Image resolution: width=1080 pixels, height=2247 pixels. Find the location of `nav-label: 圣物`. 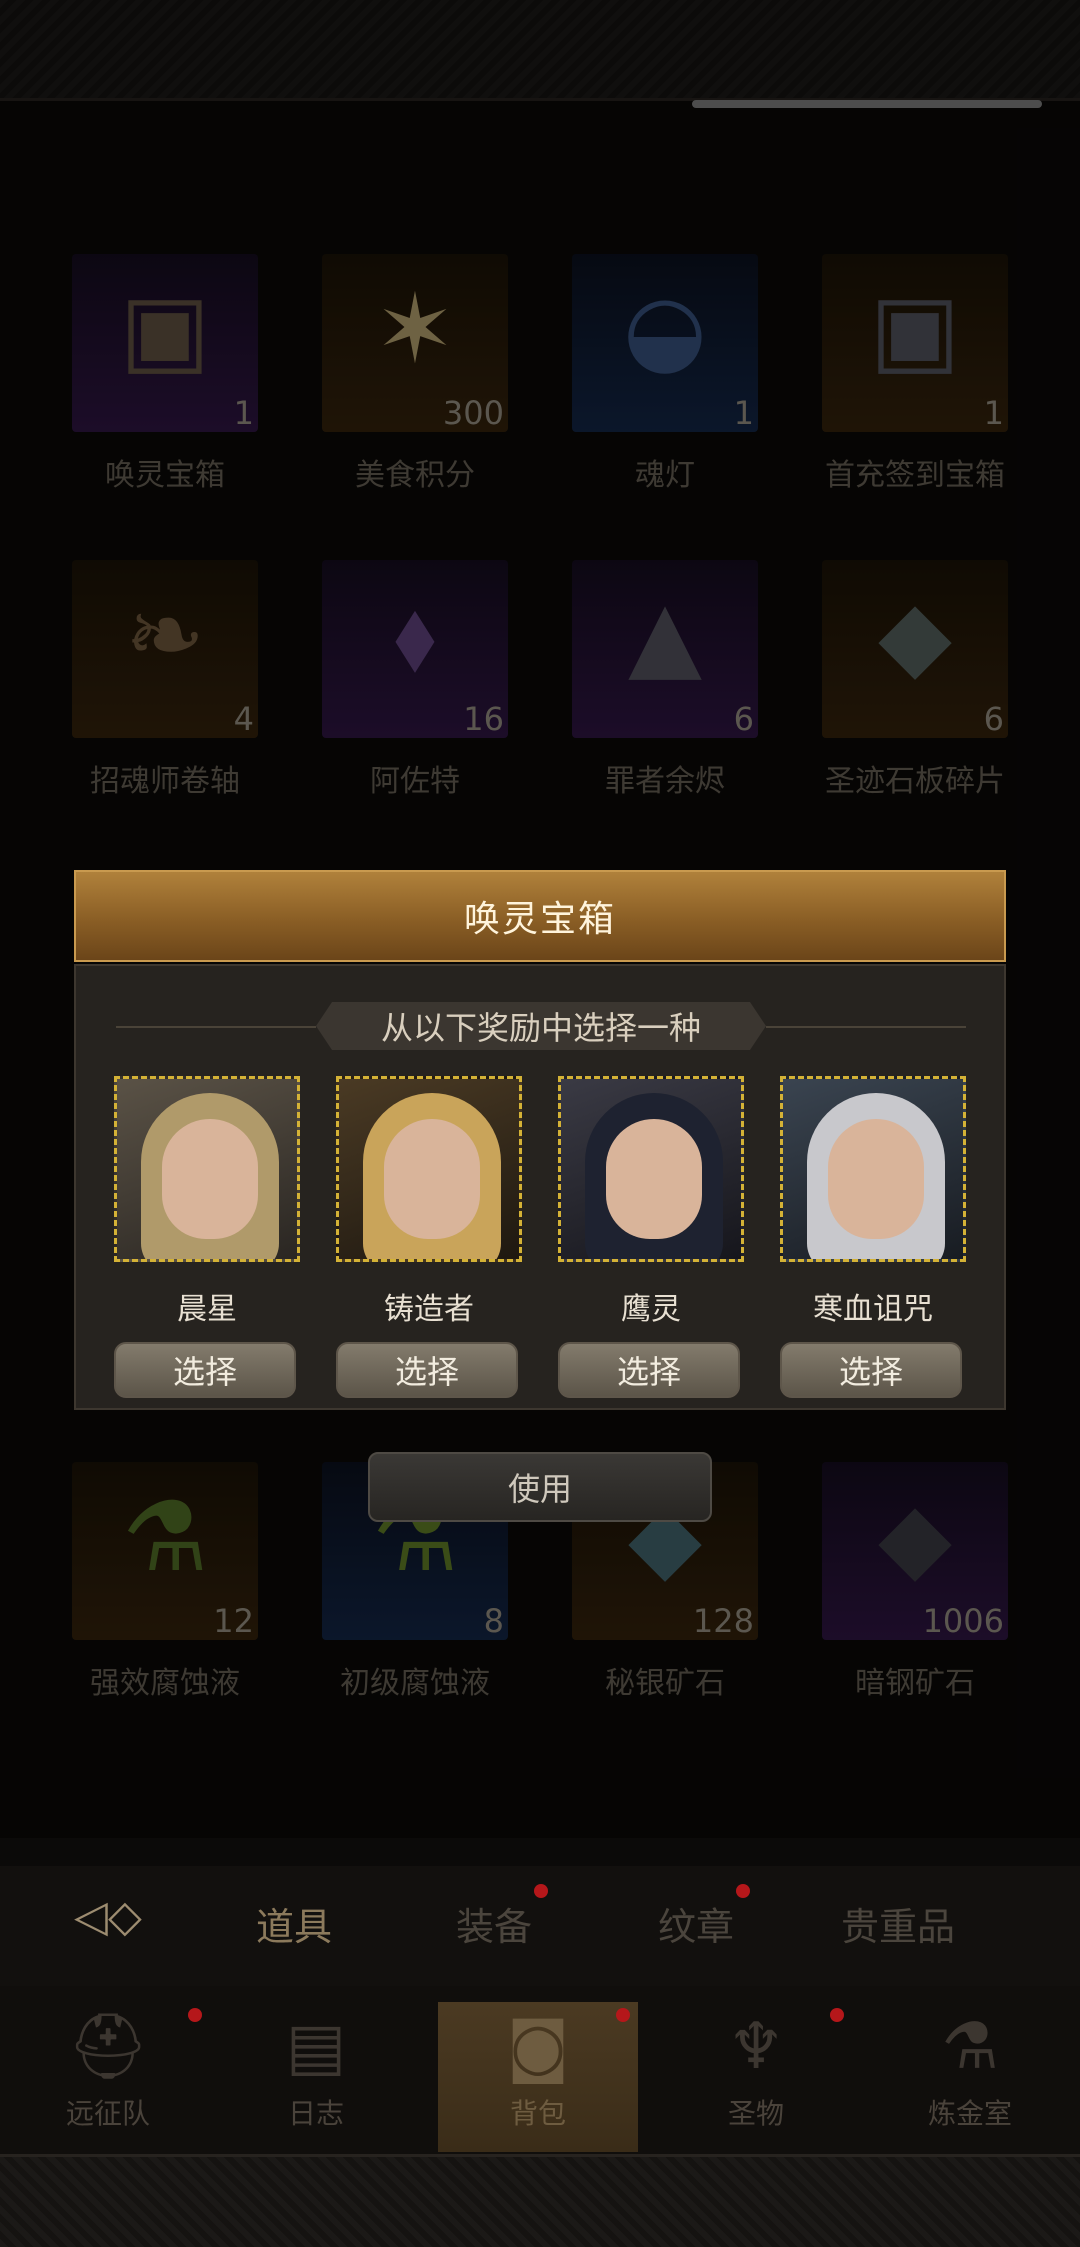

nav-label: 圣物 is located at coordinates (755, 2113).